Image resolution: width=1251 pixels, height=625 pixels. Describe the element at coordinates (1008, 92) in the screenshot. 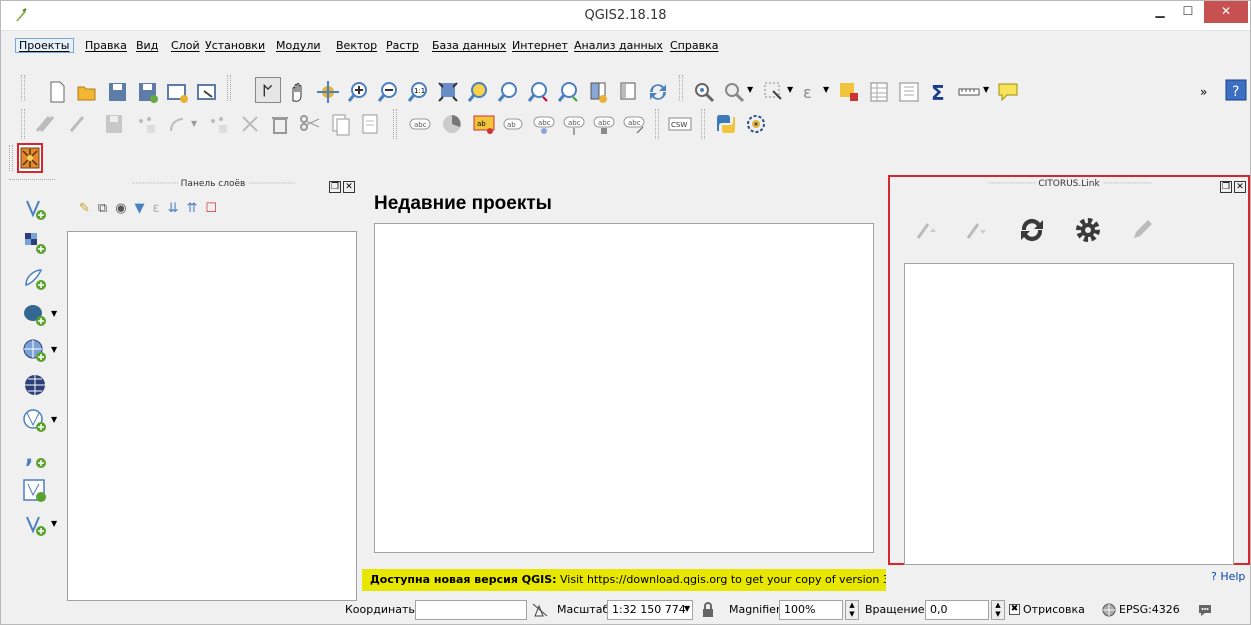

I see `map-tips-icon` at that location.